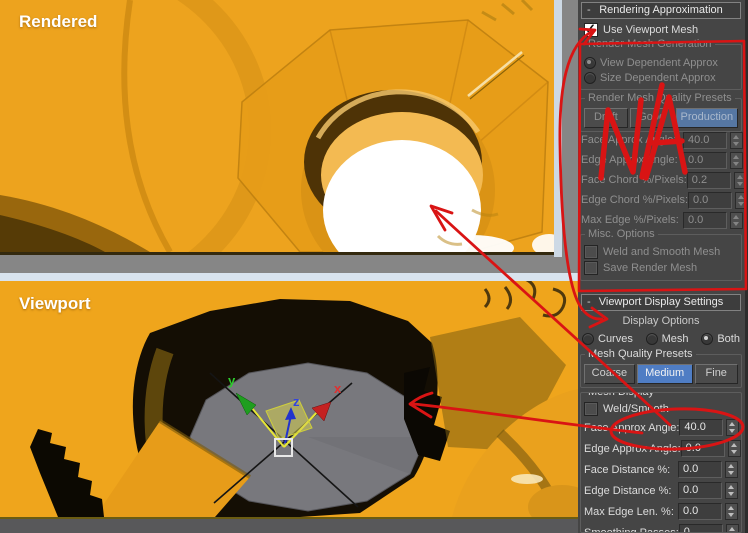 The height and width of the screenshot is (533, 748). What do you see at coordinates (675, 338) in the screenshot?
I see `radio-label: Mesh` at bounding box center [675, 338].